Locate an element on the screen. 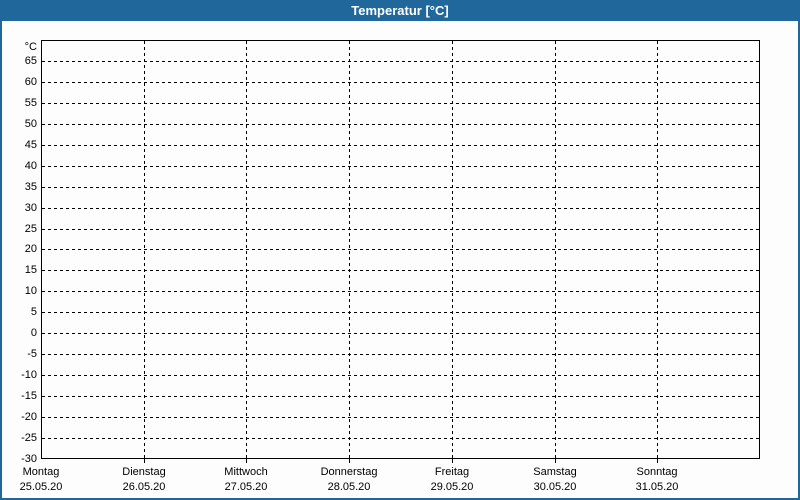 The image size is (800, 500). y-axis-unit-label: °C is located at coordinates (30, 47).